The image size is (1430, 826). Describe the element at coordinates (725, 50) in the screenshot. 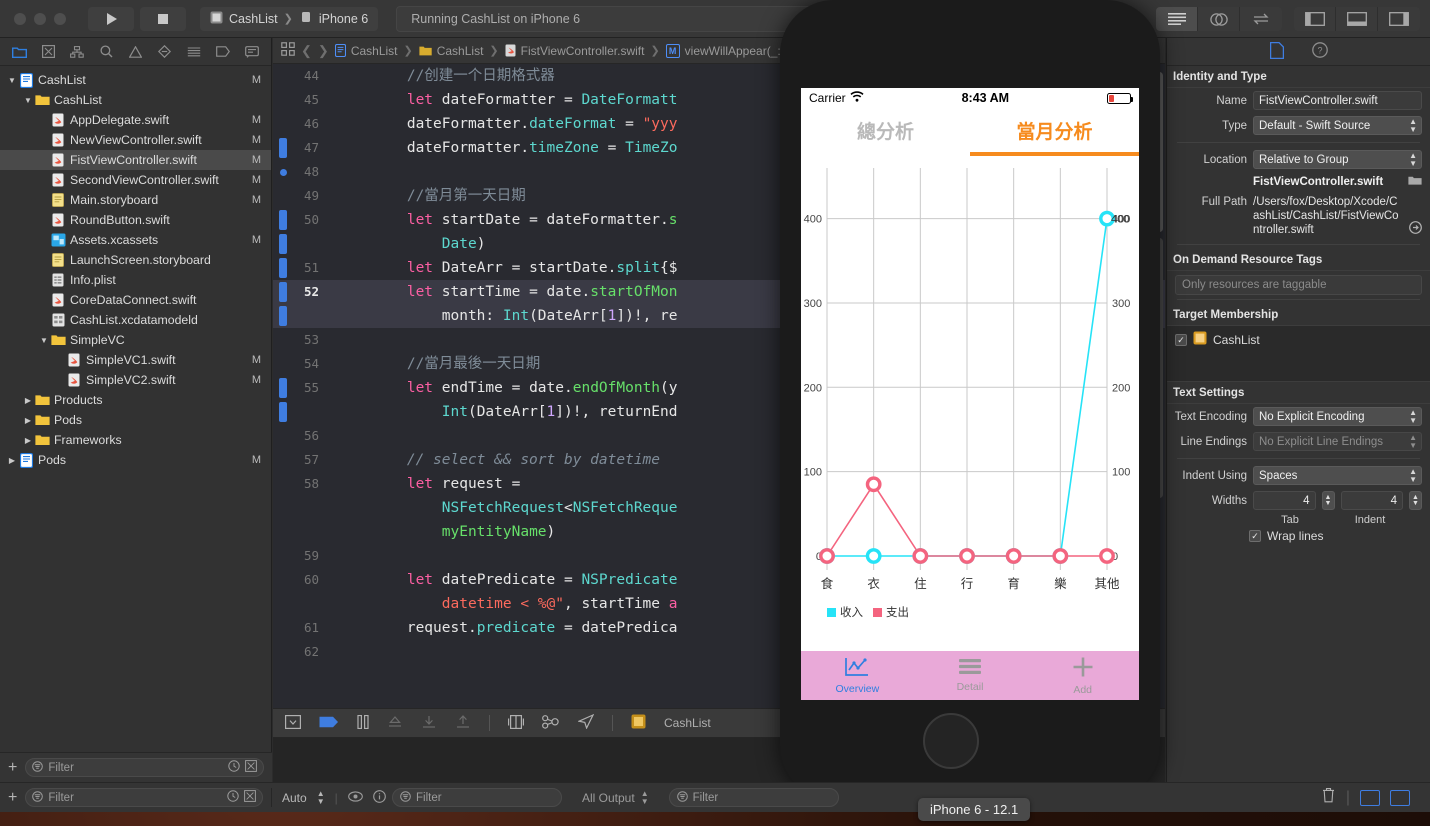

I see `breadcrumb-item-3: M viewWillAppear(_:)` at that location.